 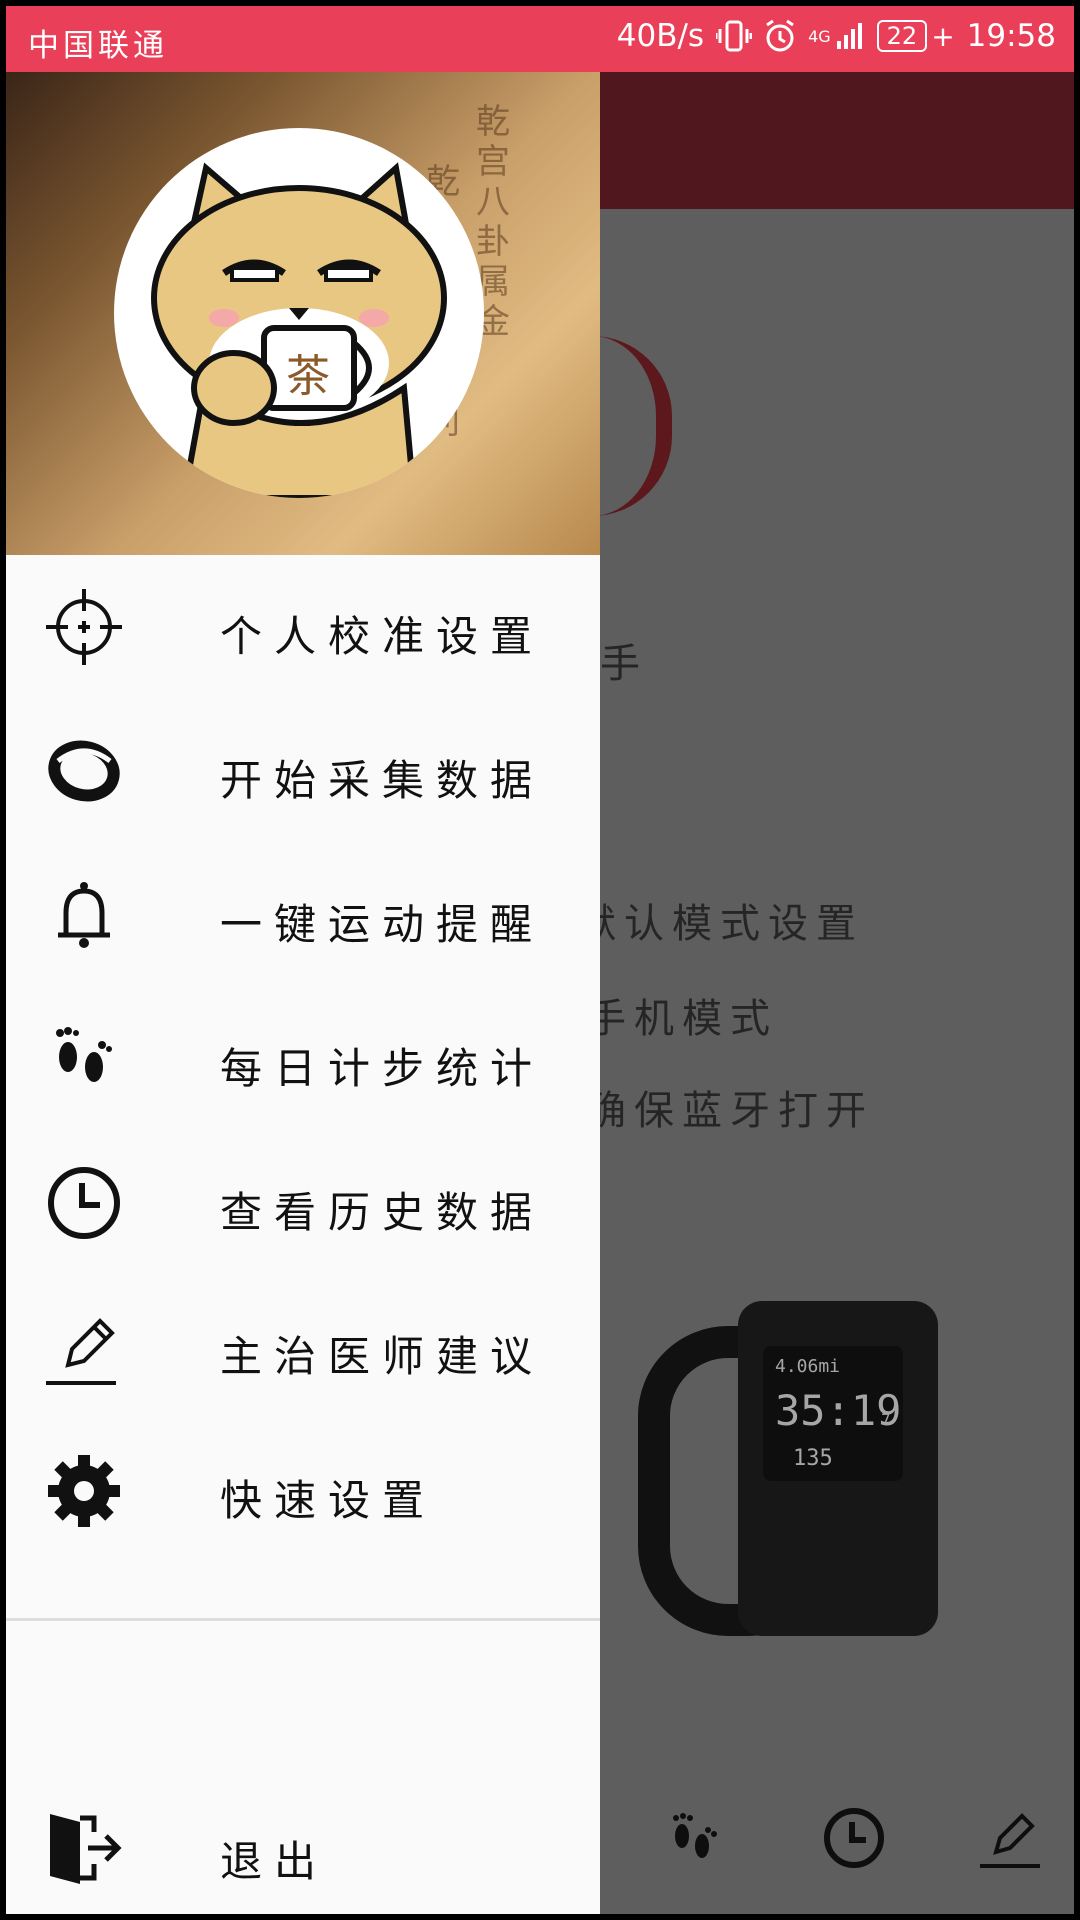 What do you see at coordinates (274, 1861) in the screenshot?
I see `exit-label: 退出` at bounding box center [274, 1861].